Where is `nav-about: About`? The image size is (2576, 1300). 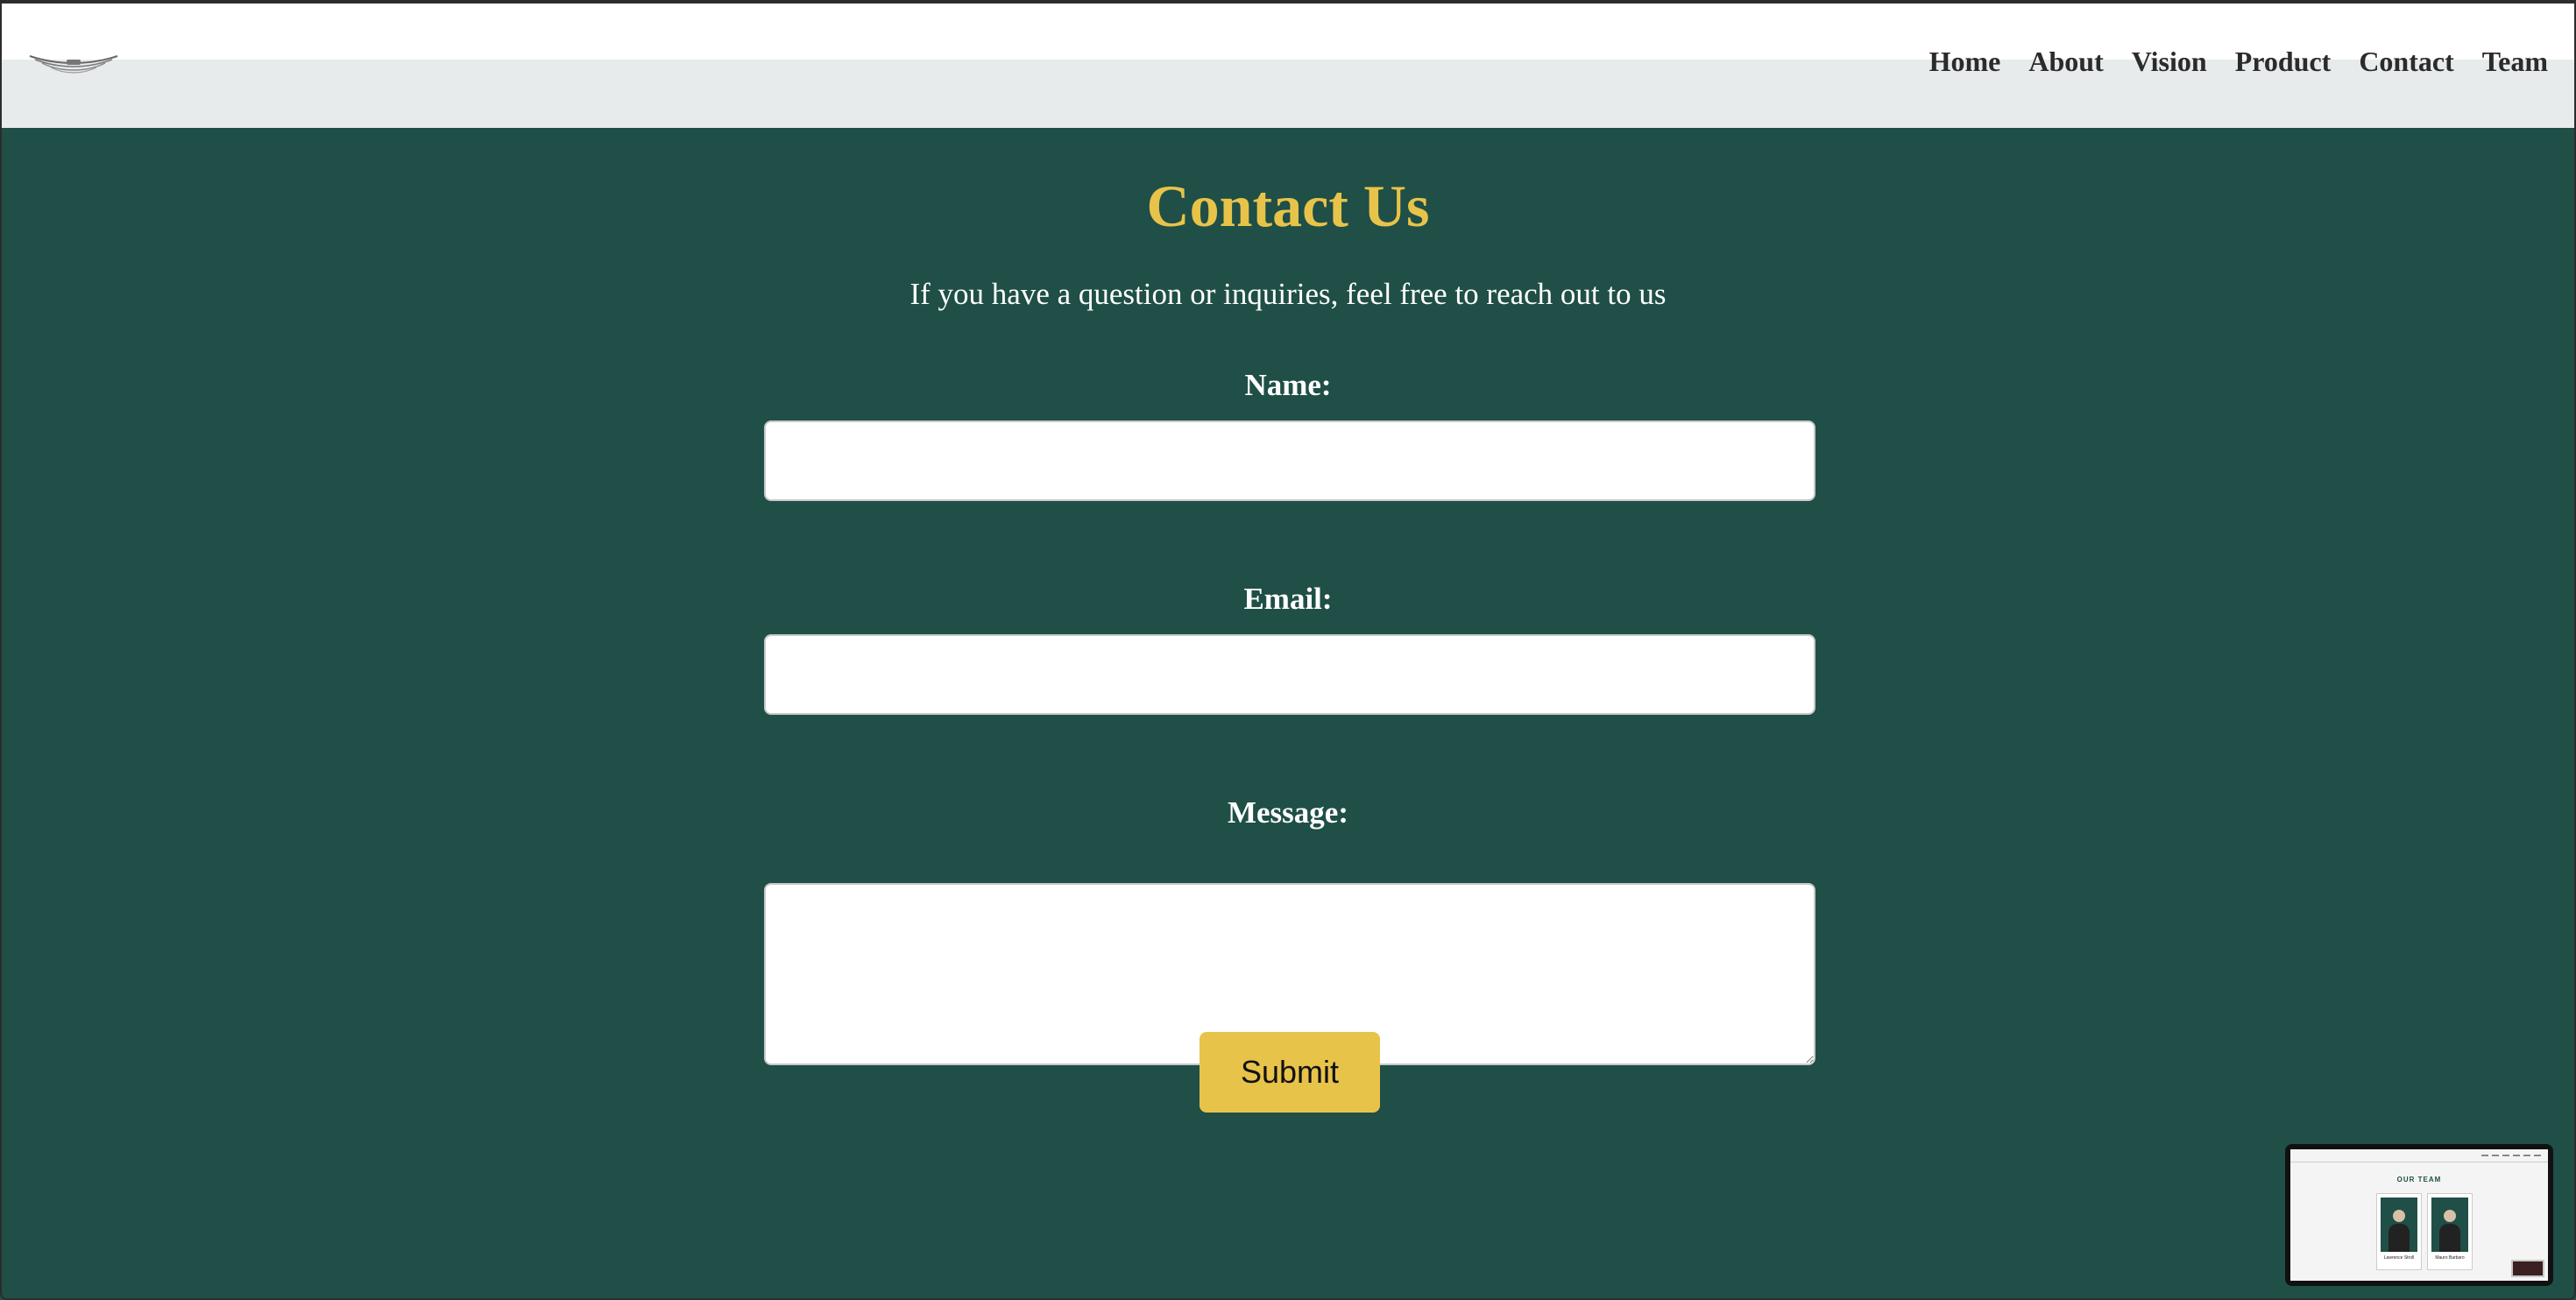 nav-about: About is located at coordinates (2065, 62).